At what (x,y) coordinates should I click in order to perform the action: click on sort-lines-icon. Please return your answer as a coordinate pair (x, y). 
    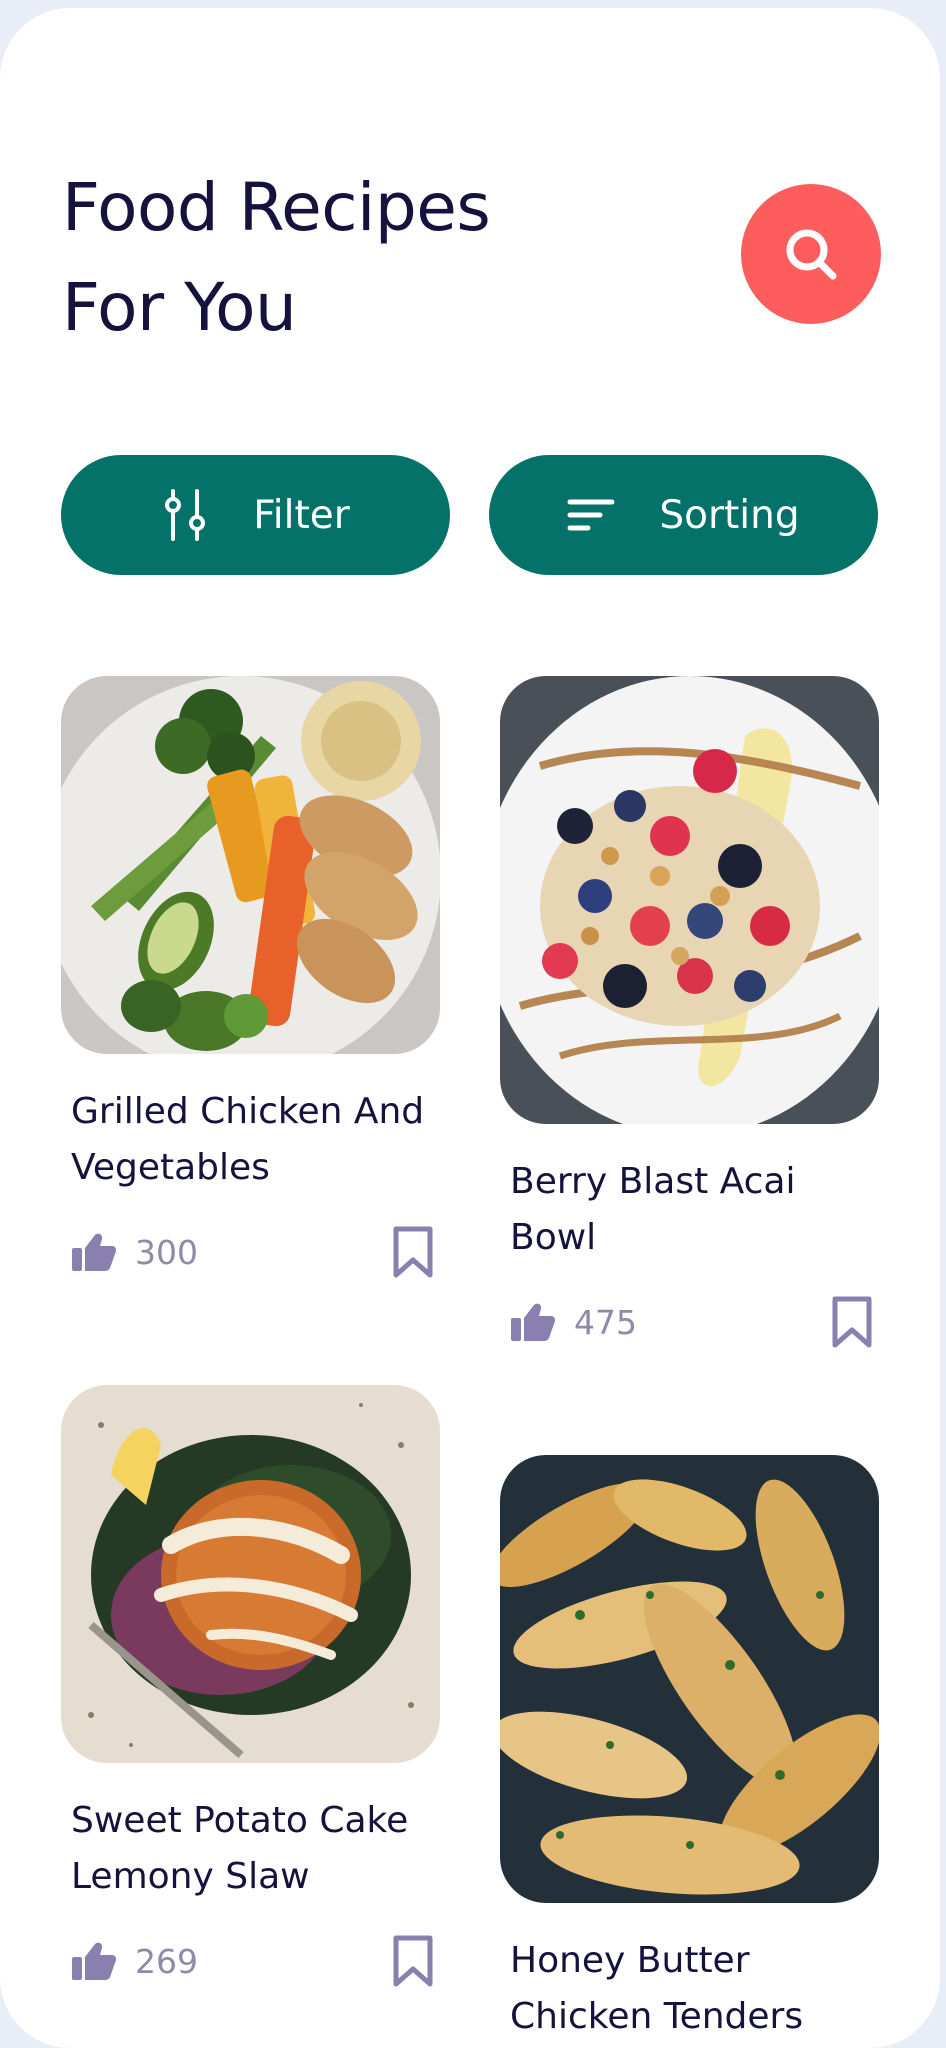
    Looking at the image, I should click on (591, 515).